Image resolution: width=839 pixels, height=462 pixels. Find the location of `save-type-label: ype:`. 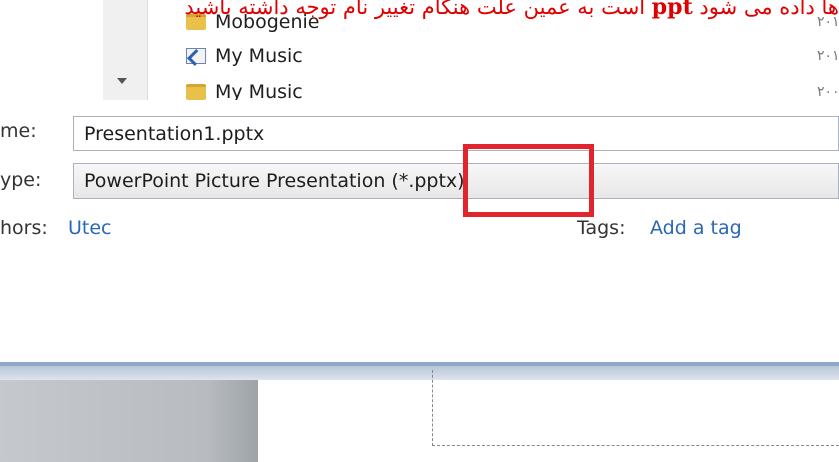

save-type-label: ype: is located at coordinates (21, 180).